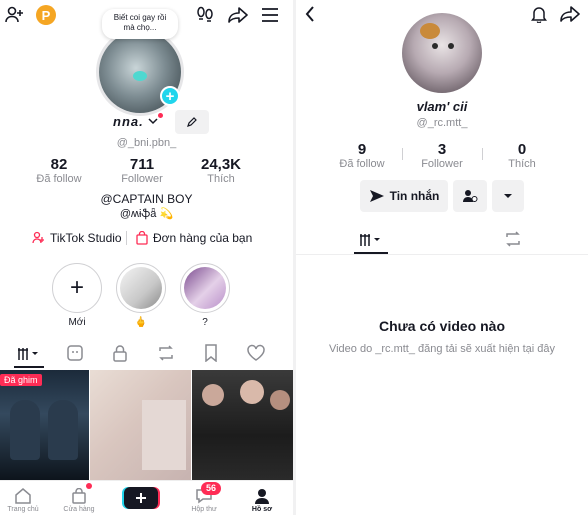  What do you see at coordinates (128, 121) in the screenshot?
I see `display-name: nna.` at bounding box center [128, 121].